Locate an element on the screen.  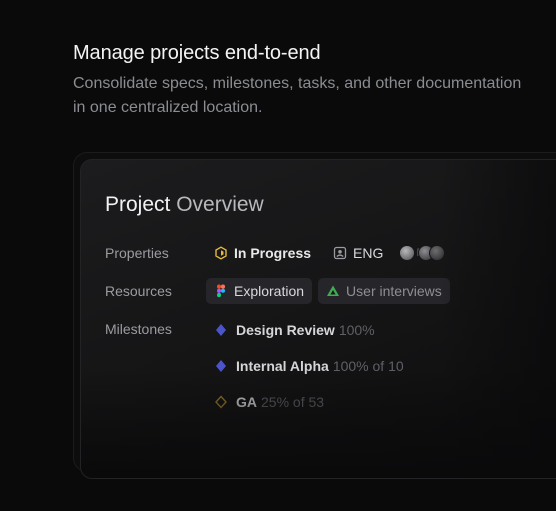
team-chip: ENG is located at coordinates (358, 253).